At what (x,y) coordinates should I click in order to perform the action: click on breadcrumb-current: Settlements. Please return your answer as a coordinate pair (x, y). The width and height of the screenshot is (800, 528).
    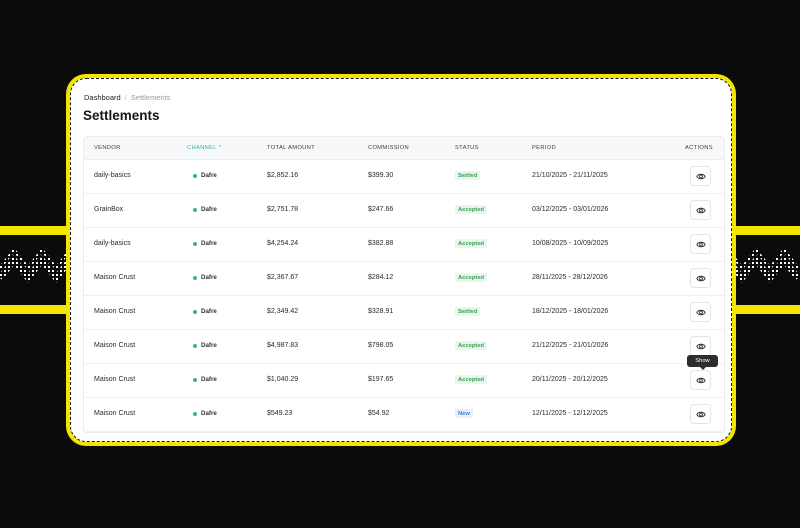
    Looking at the image, I should click on (150, 97).